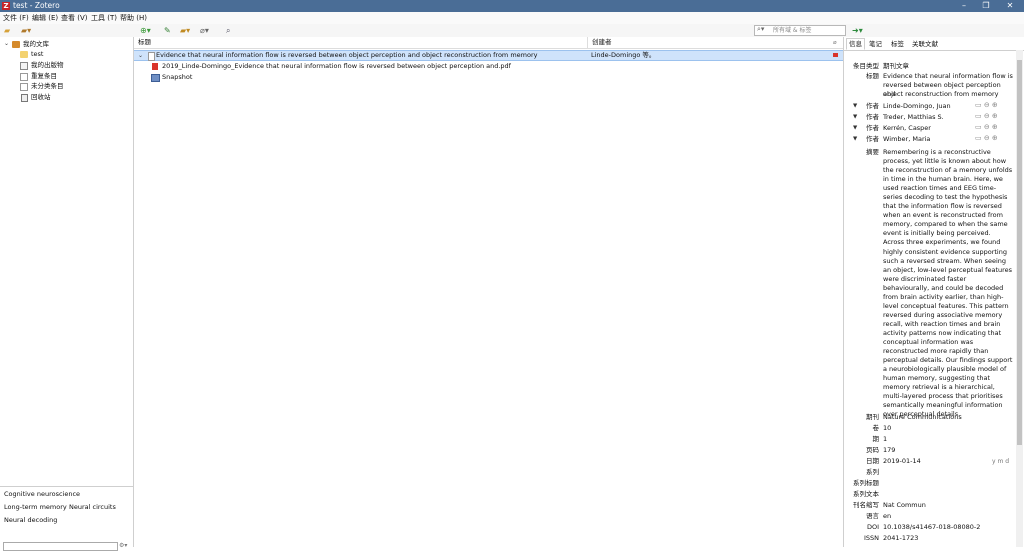  What do you see at coordinates (6, 44) in the screenshot?
I see `collapse-icon: ⌄` at bounding box center [6, 44].